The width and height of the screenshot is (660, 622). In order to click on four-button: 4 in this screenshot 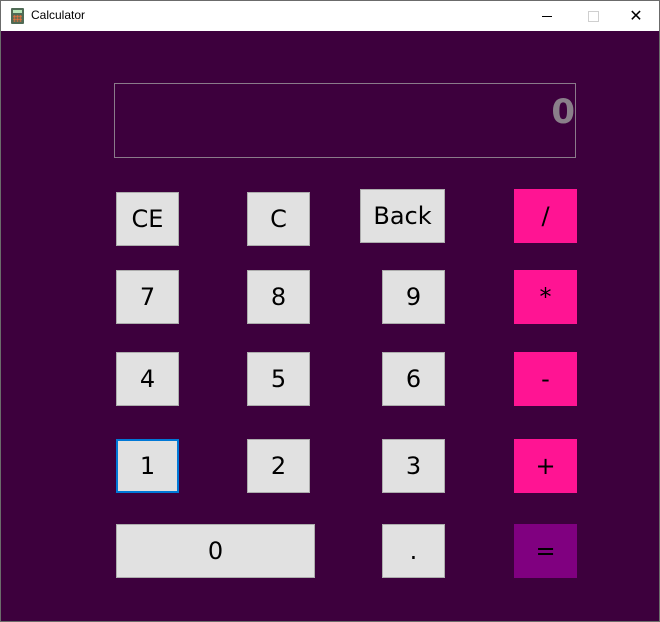, I will do `click(147, 379)`.